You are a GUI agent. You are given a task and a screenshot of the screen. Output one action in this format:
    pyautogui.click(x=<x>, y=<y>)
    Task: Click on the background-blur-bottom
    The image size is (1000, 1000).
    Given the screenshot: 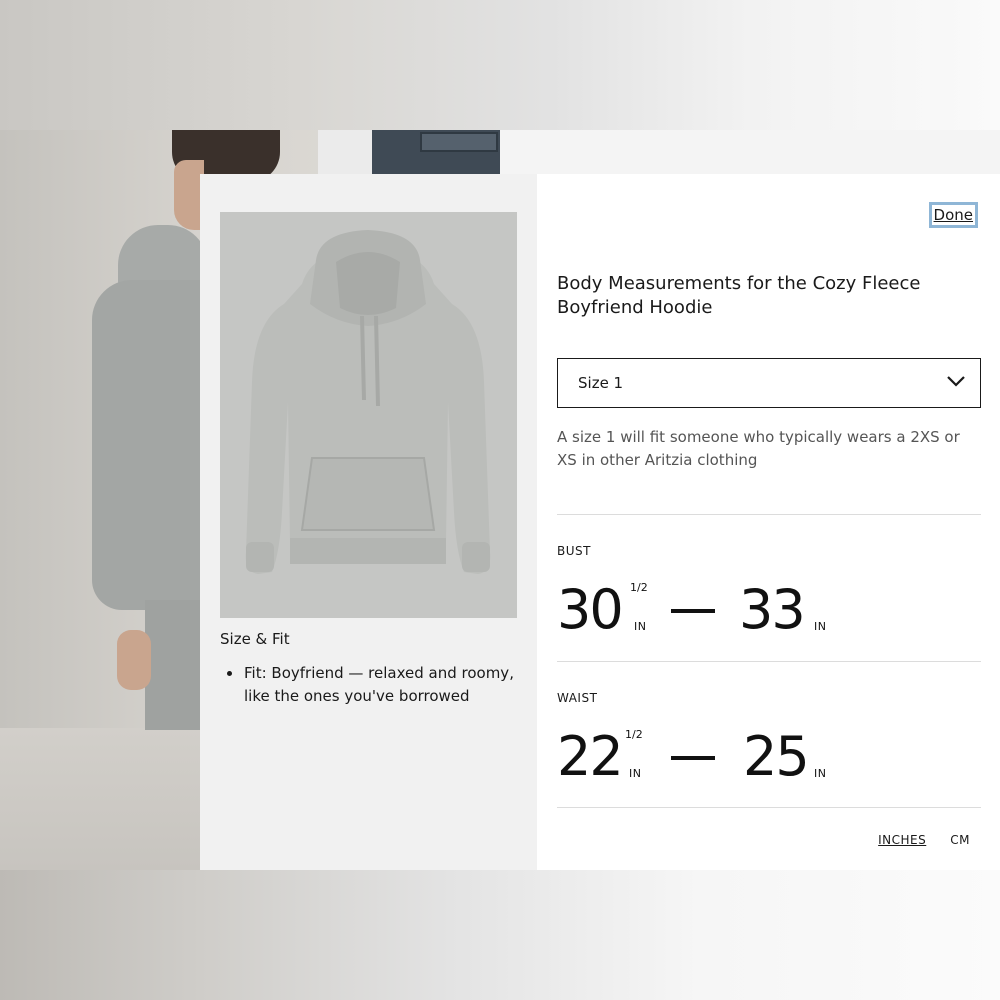 What is the action you would take?
    pyautogui.click(x=500, y=935)
    